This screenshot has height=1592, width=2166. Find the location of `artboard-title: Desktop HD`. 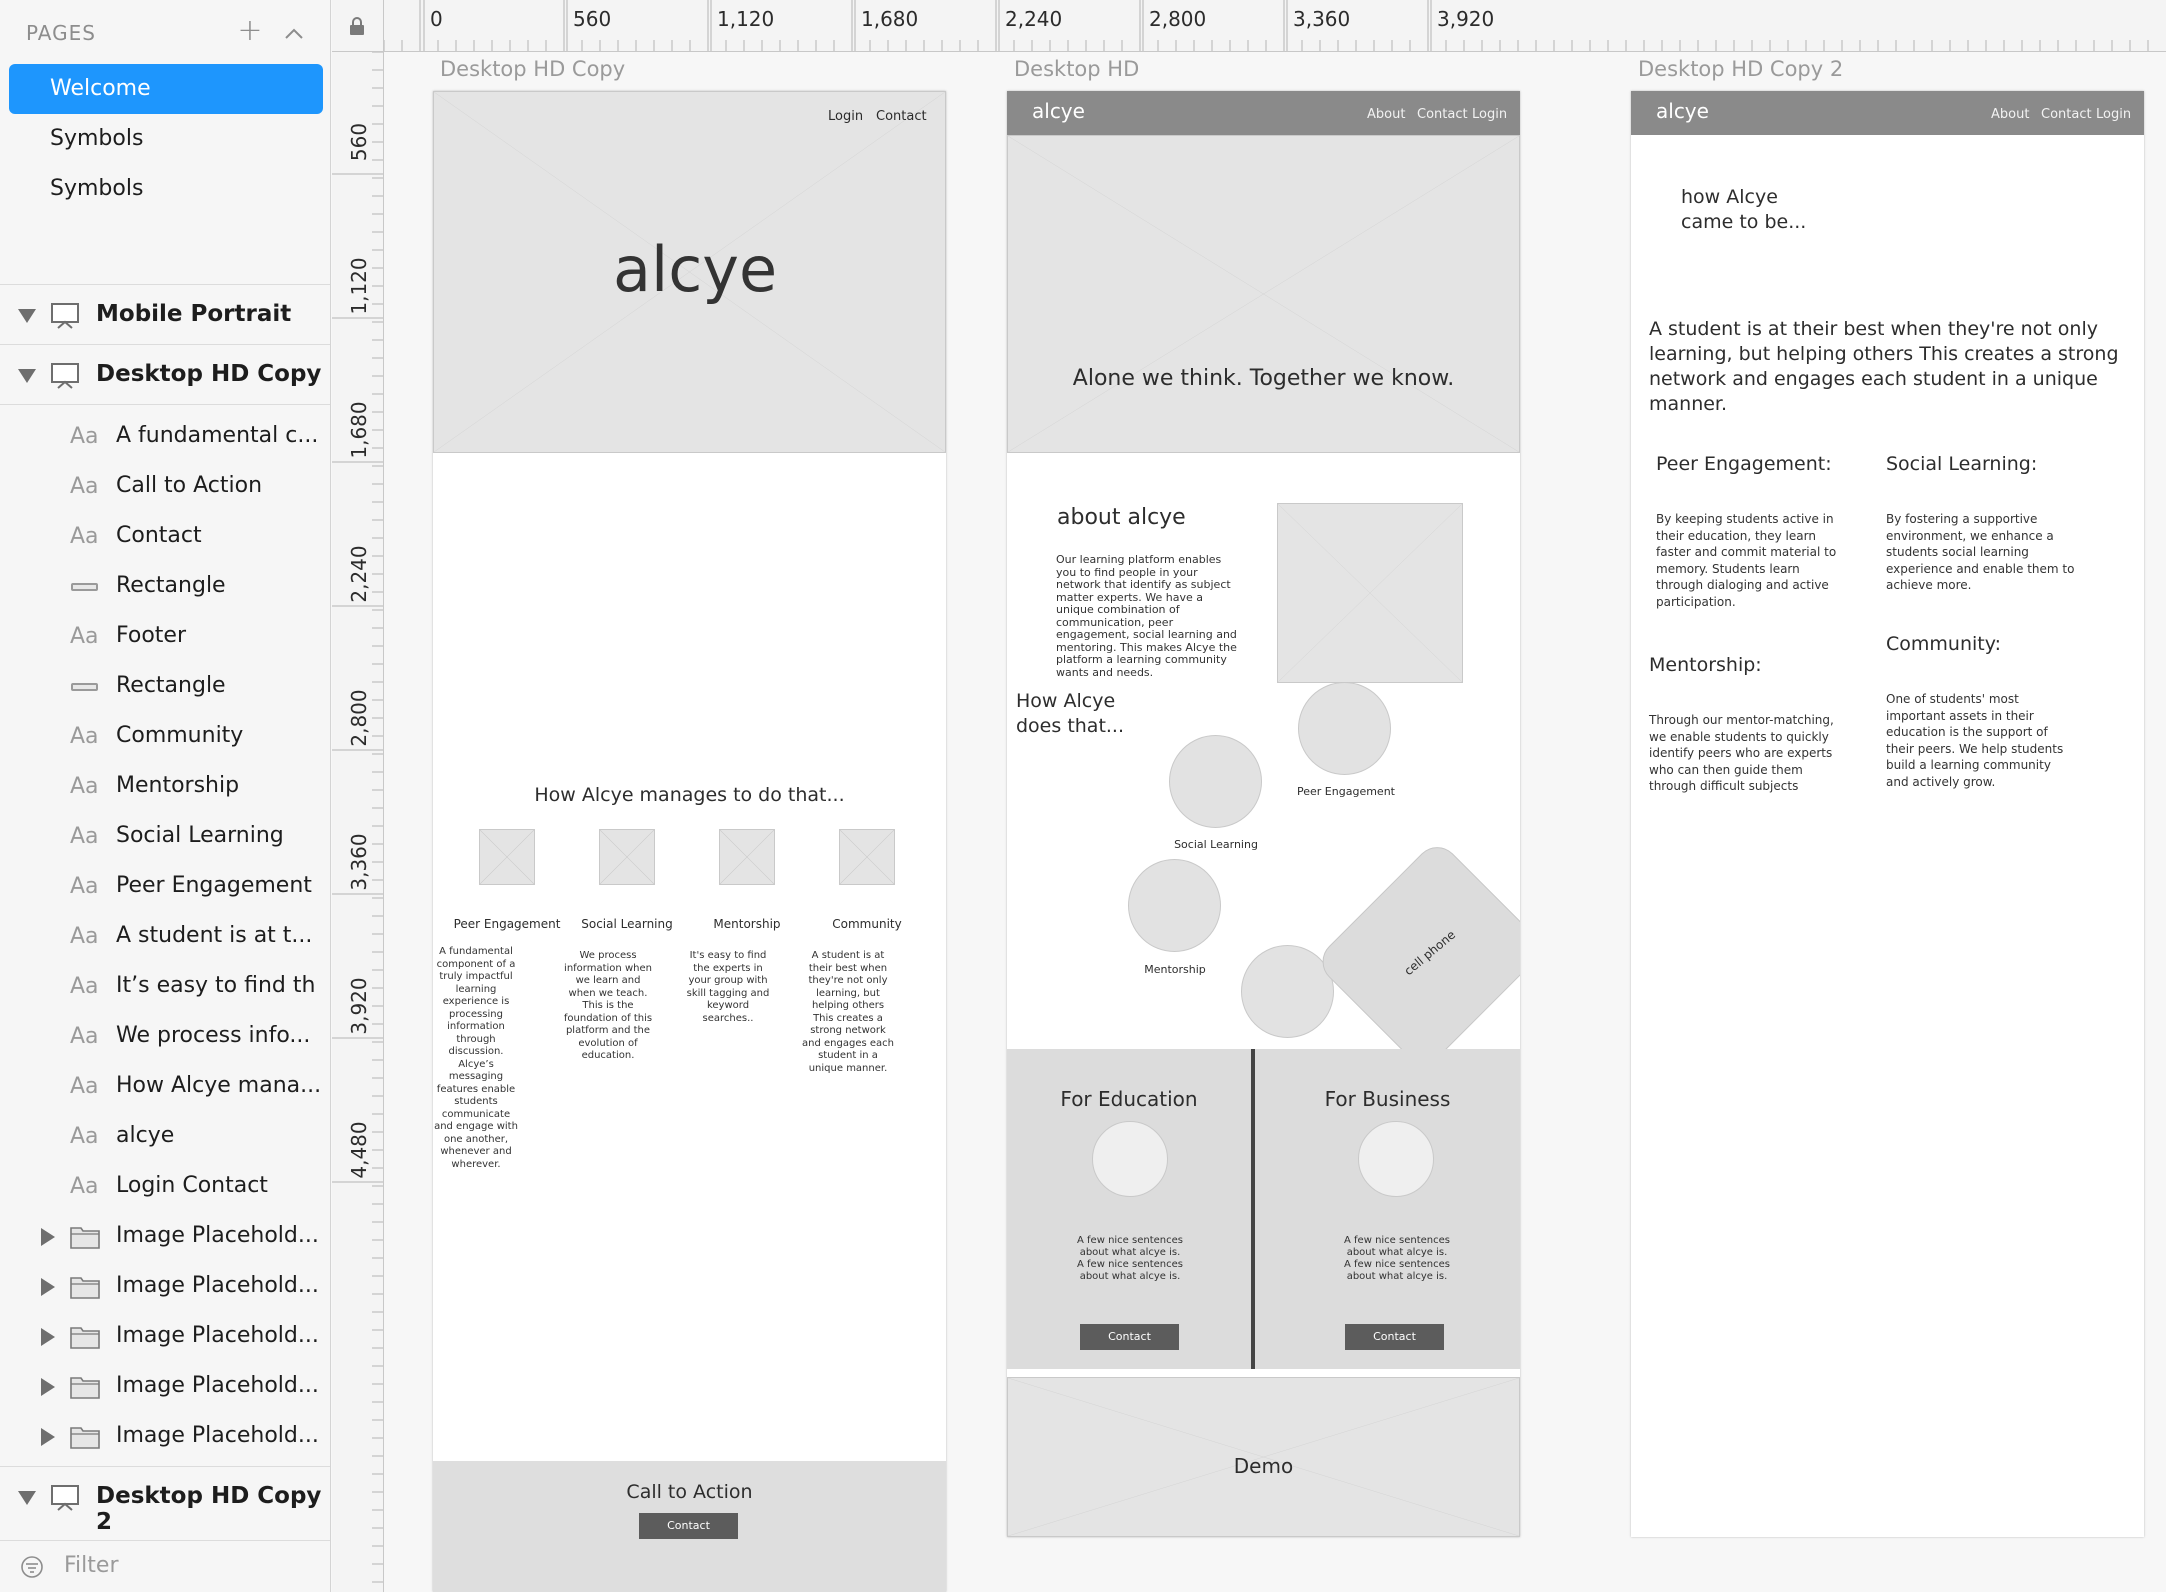

artboard-title: Desktop HD is located at coordinates (1076, 69).